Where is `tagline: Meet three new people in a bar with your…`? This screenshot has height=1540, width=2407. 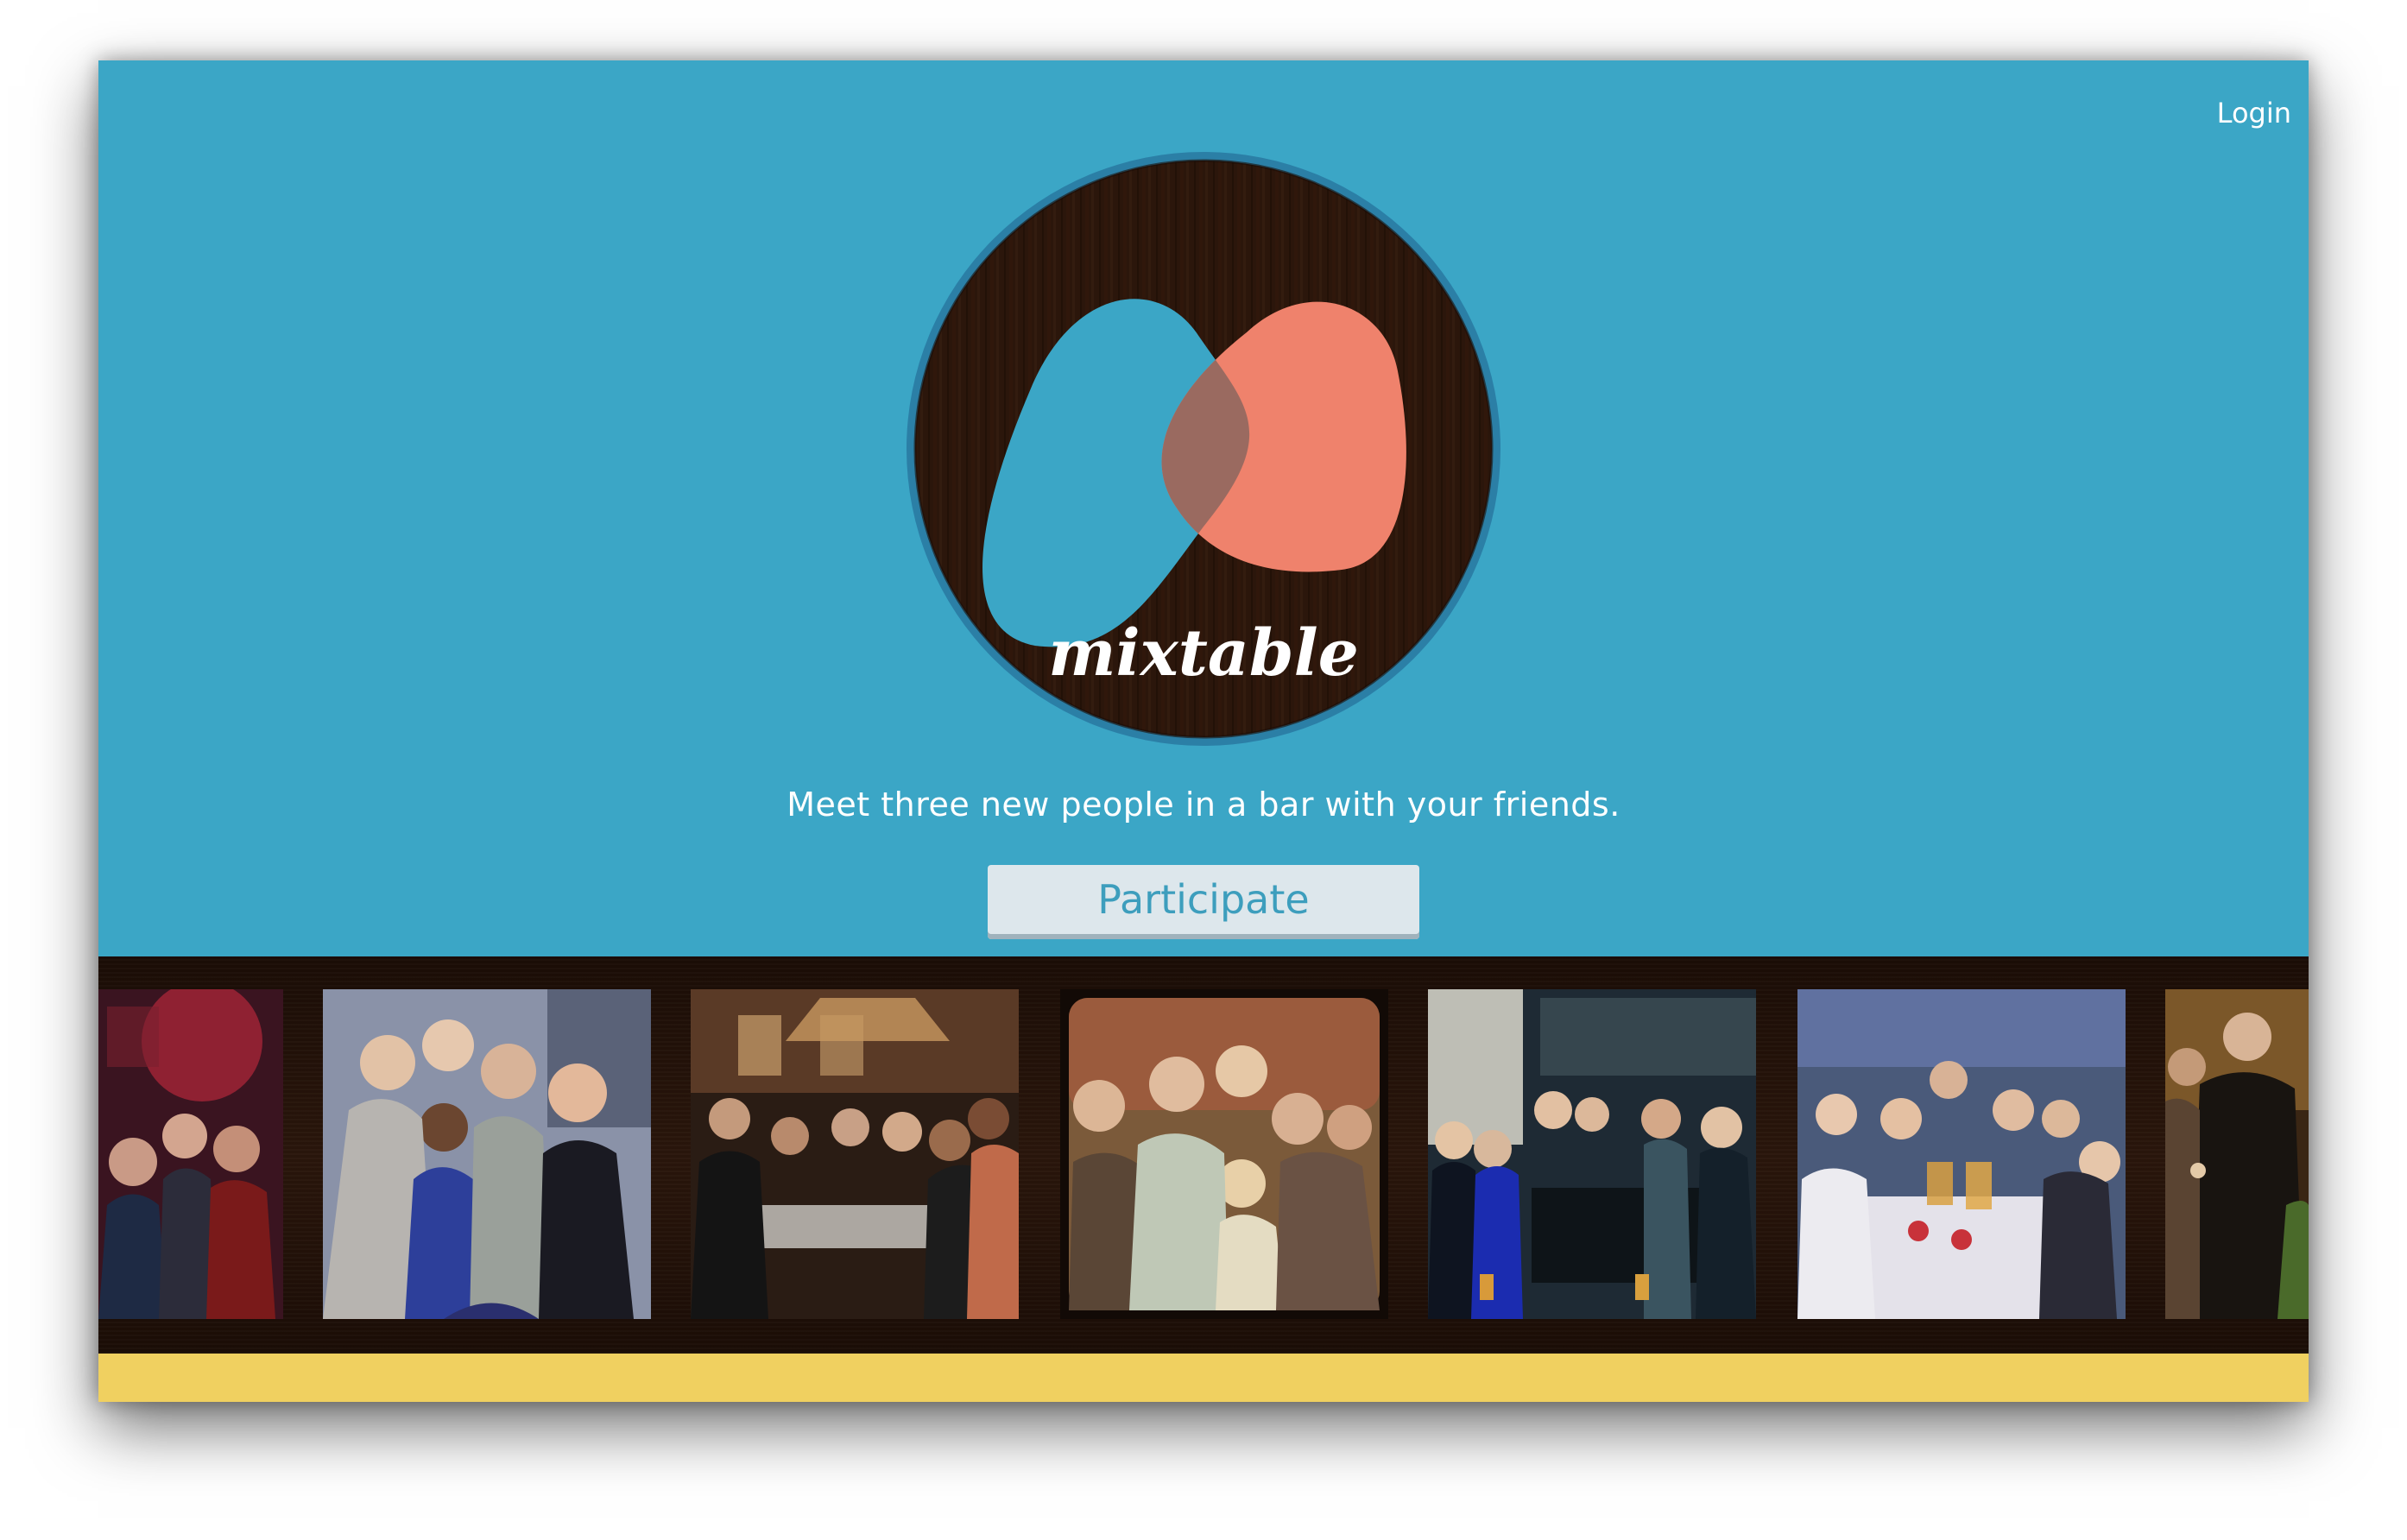
tagline: Meet three new people in a bar with your… is located at coordinates (1204, 805).